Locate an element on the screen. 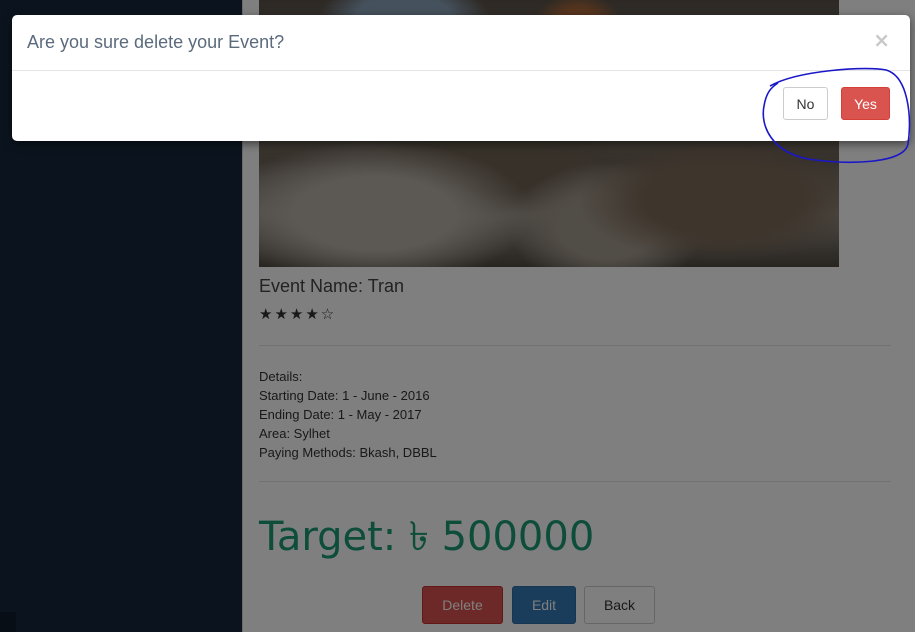  modal-title: Are you sure delete your Event? is located at coordinates (156, 42).